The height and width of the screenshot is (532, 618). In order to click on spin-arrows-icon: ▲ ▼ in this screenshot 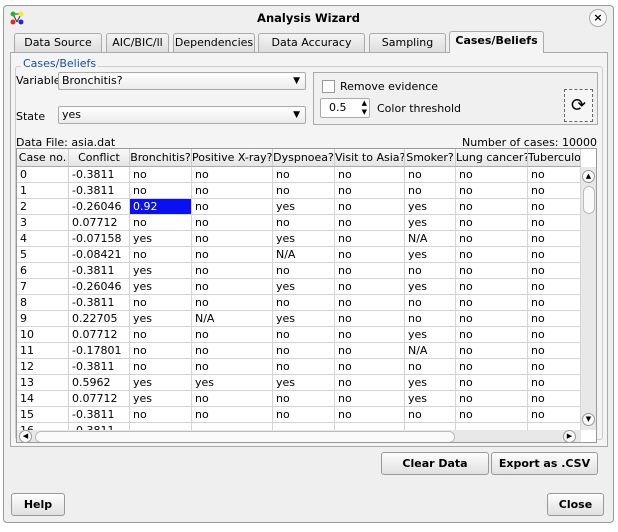, I will do `click(364, 108)`.